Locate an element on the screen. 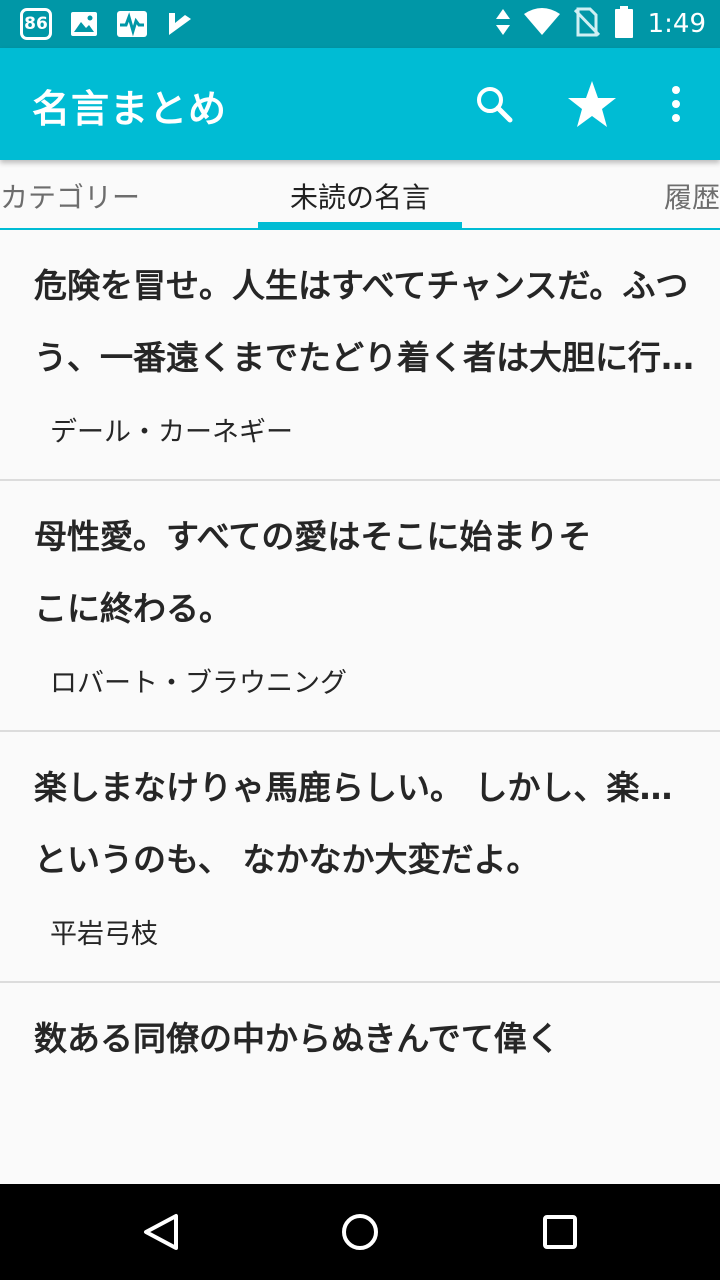  tab-history: 履歴 is located at coordinates (692, 196).